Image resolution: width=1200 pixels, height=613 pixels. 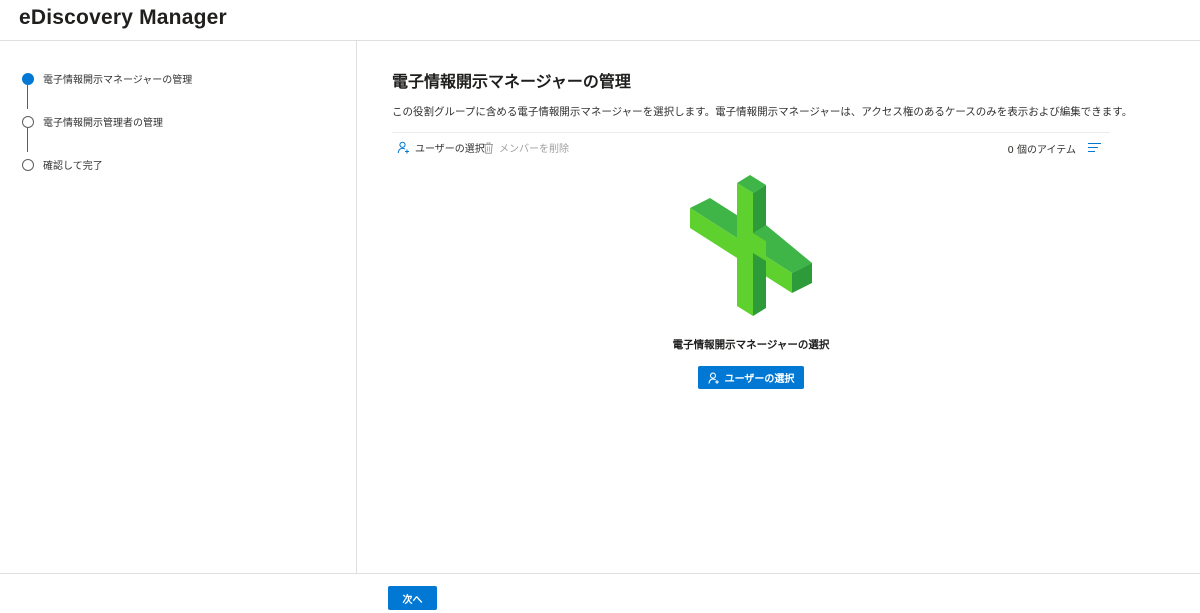 What do you see at coordinates (511, 81) in the screenshot?
I see `page-title: 電子情報開示マネージャーの管理` at bounding box center [511, 81].